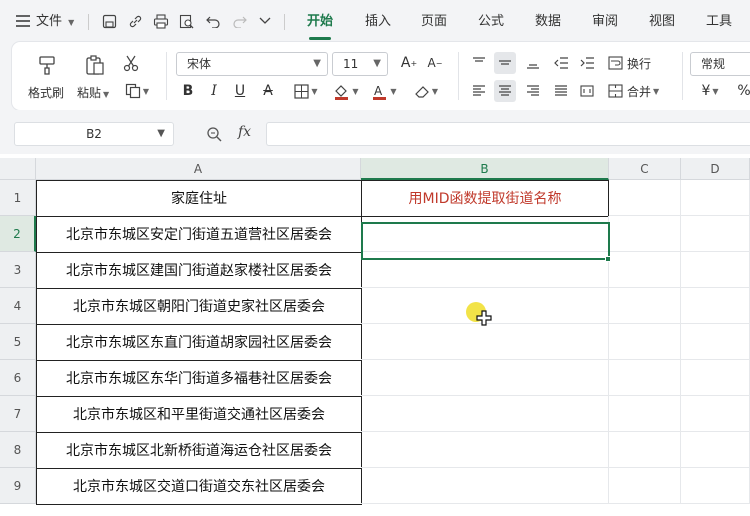  I want to click on row-header-7: 7, so click(18, 414).